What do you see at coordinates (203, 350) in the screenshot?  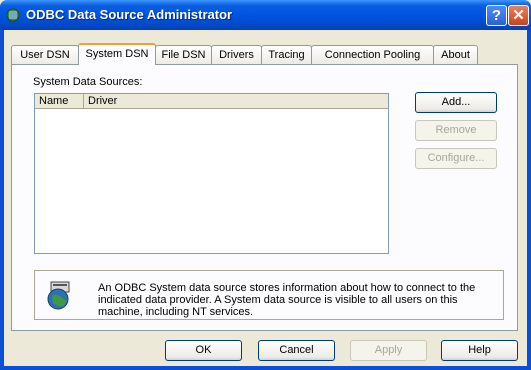 I see `ok-button: OK` at bounding box center [203, 350].